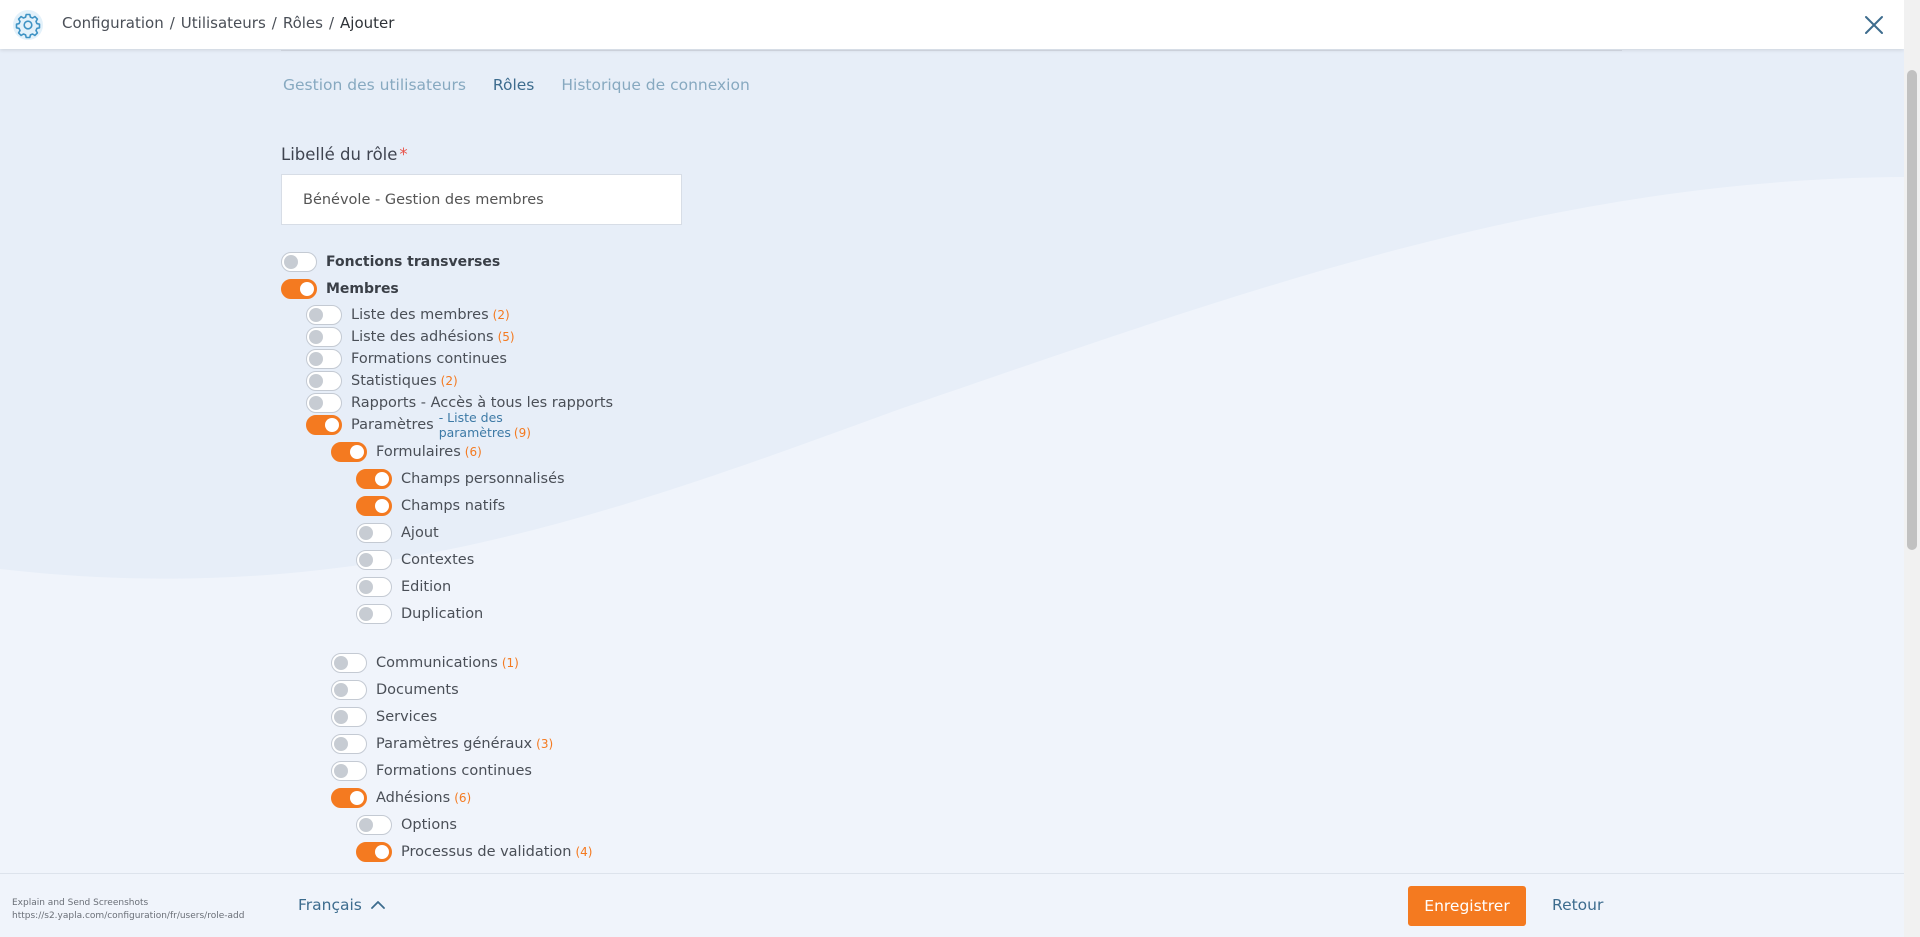 The width and height of the screenshot is (1920, 937). Describe the element at coordinates (303, 23) in the screenshot. I see `breadcrumb-roles: Rôles` at that location.